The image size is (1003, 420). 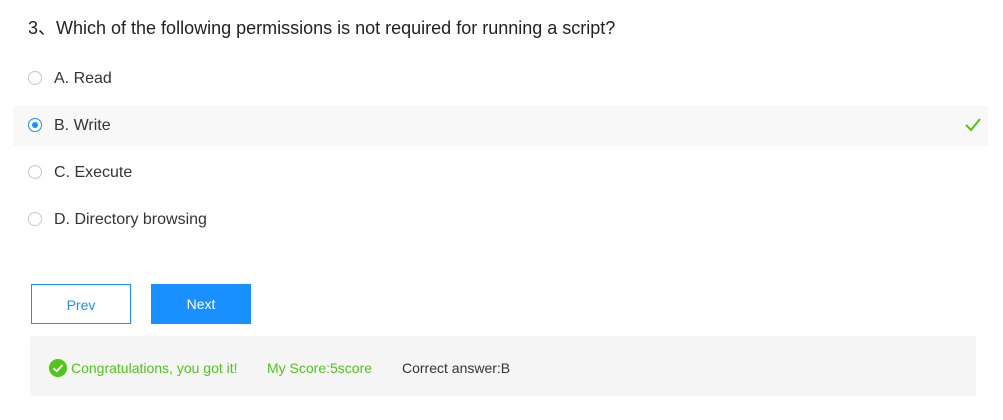 What do you see at coordinates (35, 125) in the screenshot?
I see `radio-option-b` at bounding box center [35, 125].